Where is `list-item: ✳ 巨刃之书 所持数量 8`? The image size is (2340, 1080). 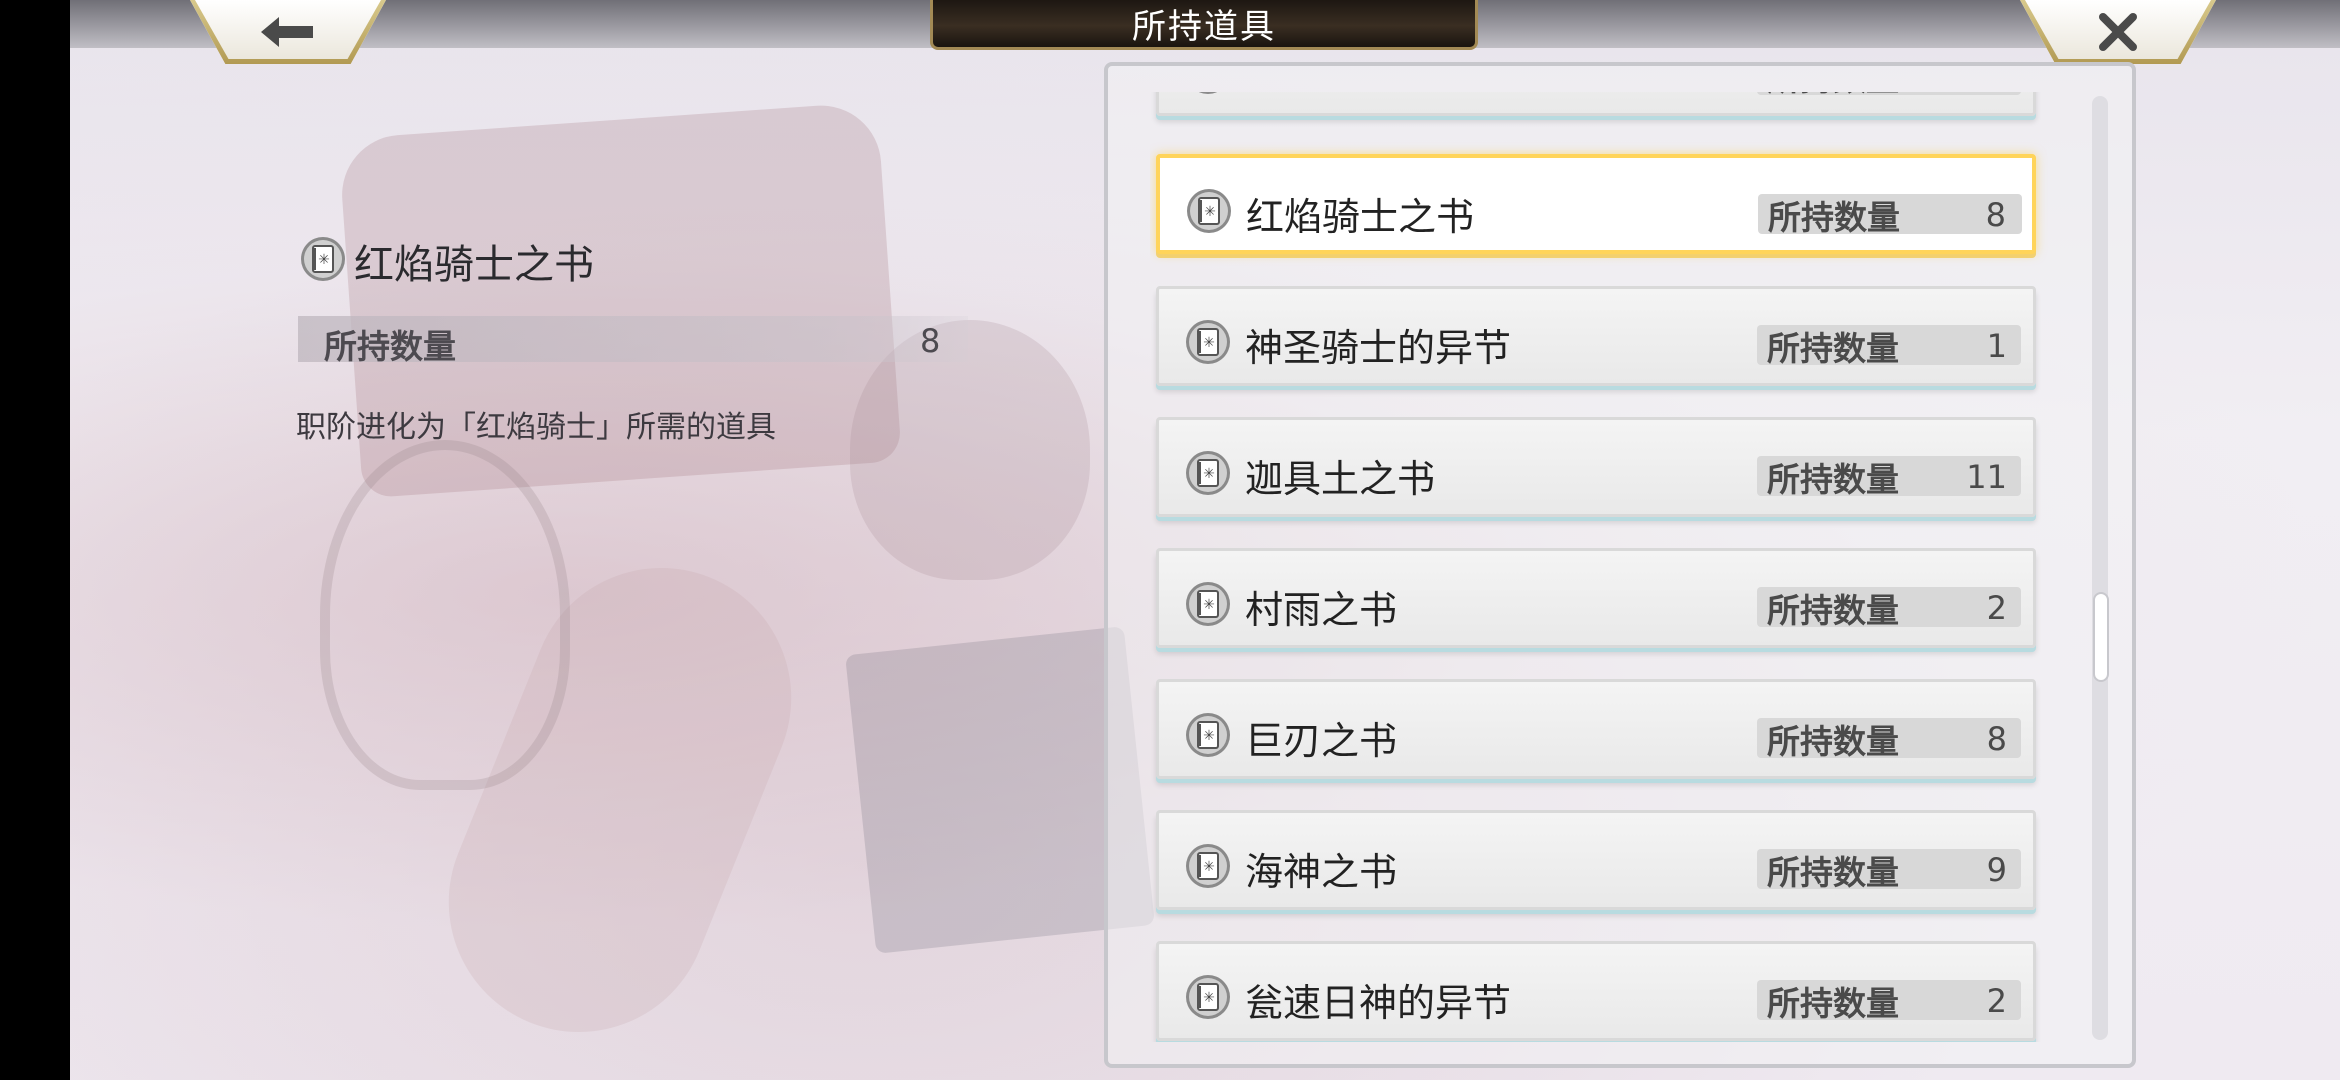 list-item: ✳ 巨刃之书 所持数量 8 is located at coordinates (1596, 729).